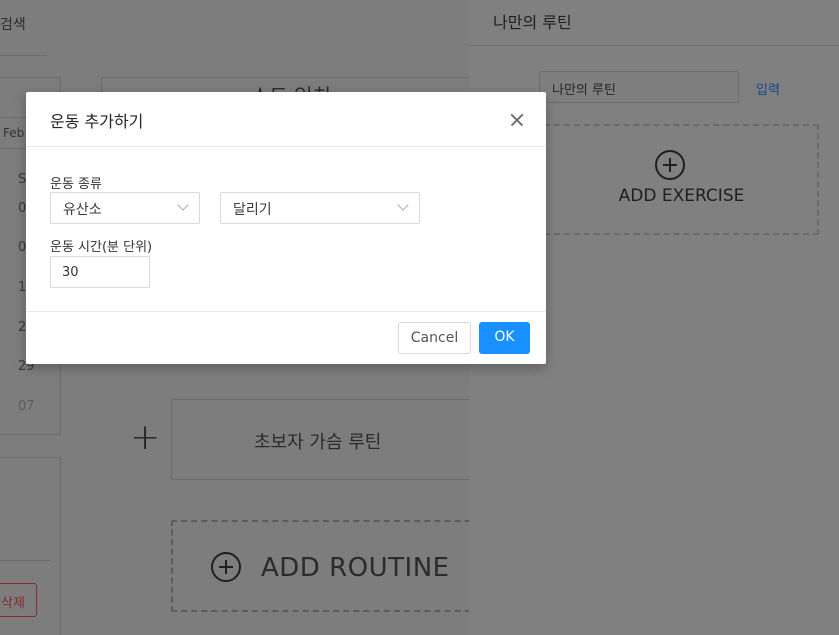 This screenshot has height=635, width=839. What do you see at coordinates (355, 568) in the screenshot?
I see `add-routine-label: ADD ROUTINE` at bounding box center [355, 568].